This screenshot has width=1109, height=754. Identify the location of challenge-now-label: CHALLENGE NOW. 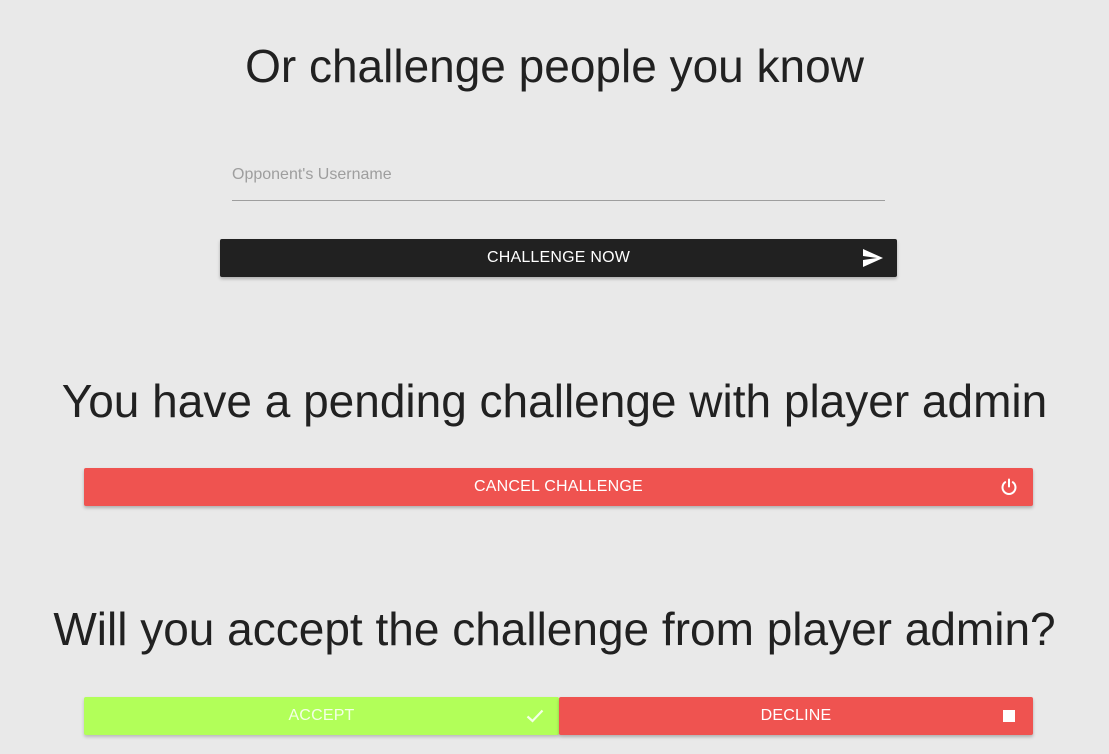
(558, 257).